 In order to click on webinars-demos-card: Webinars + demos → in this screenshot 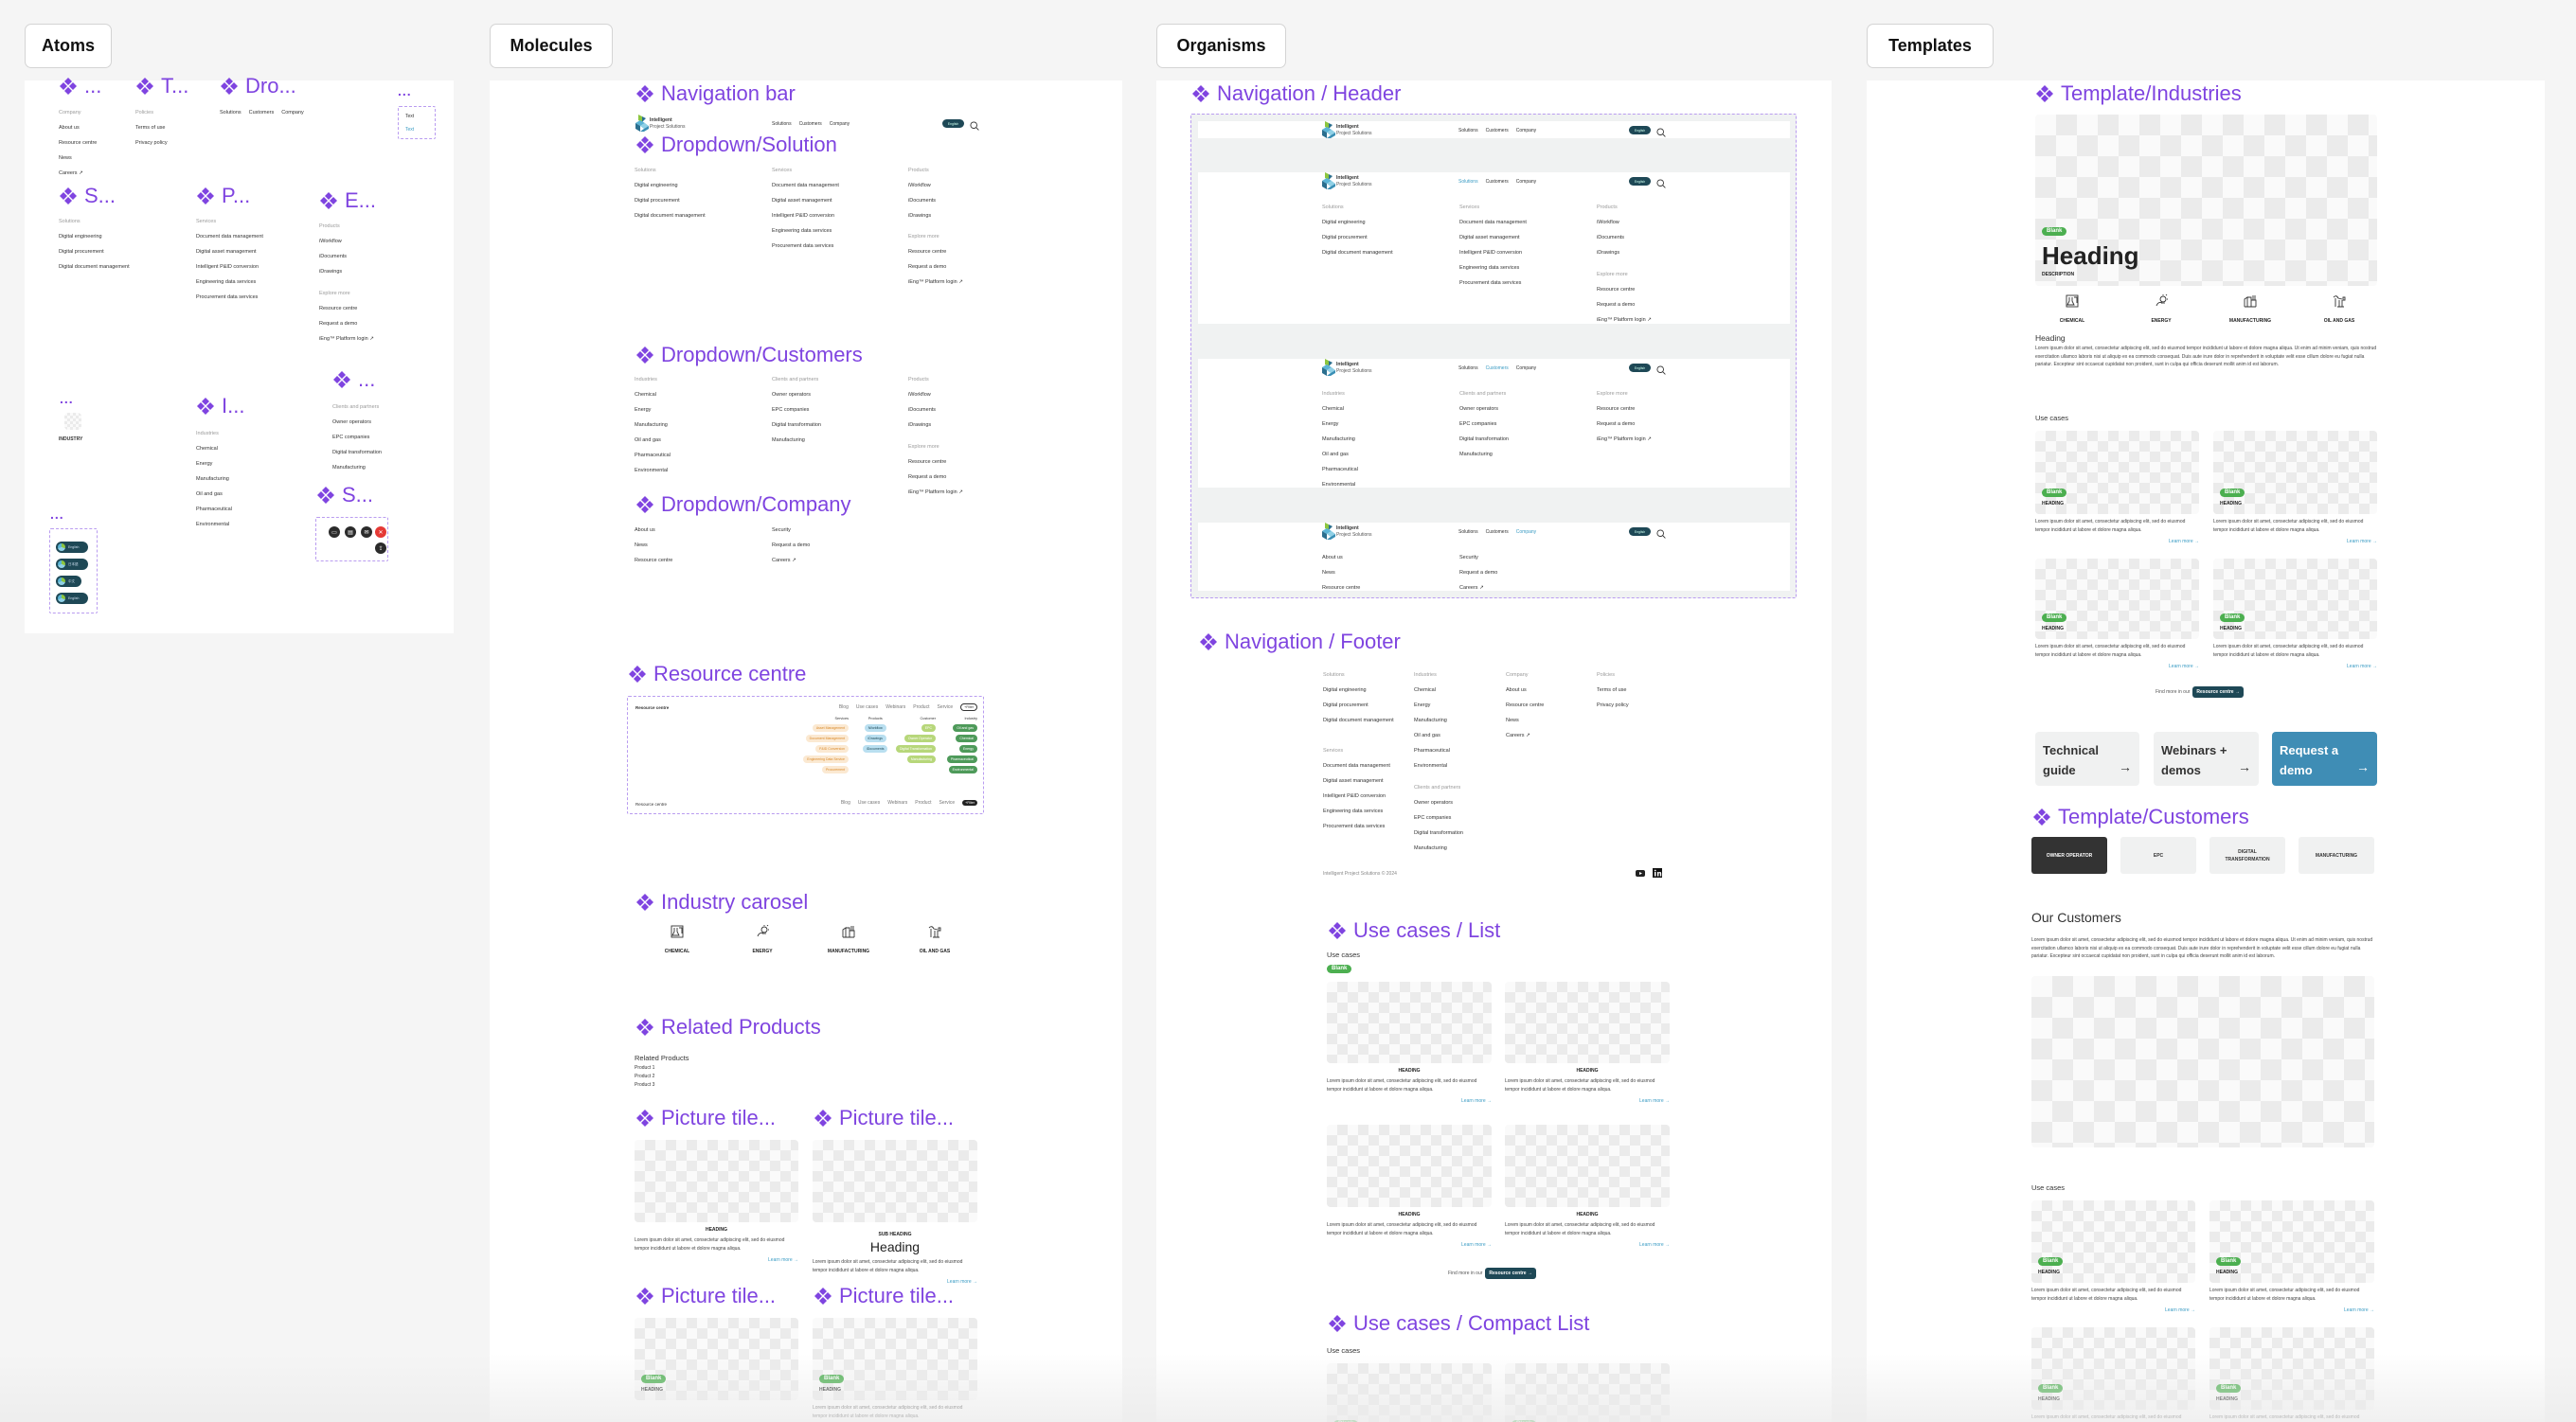, I will do `click(2206, 759)`.